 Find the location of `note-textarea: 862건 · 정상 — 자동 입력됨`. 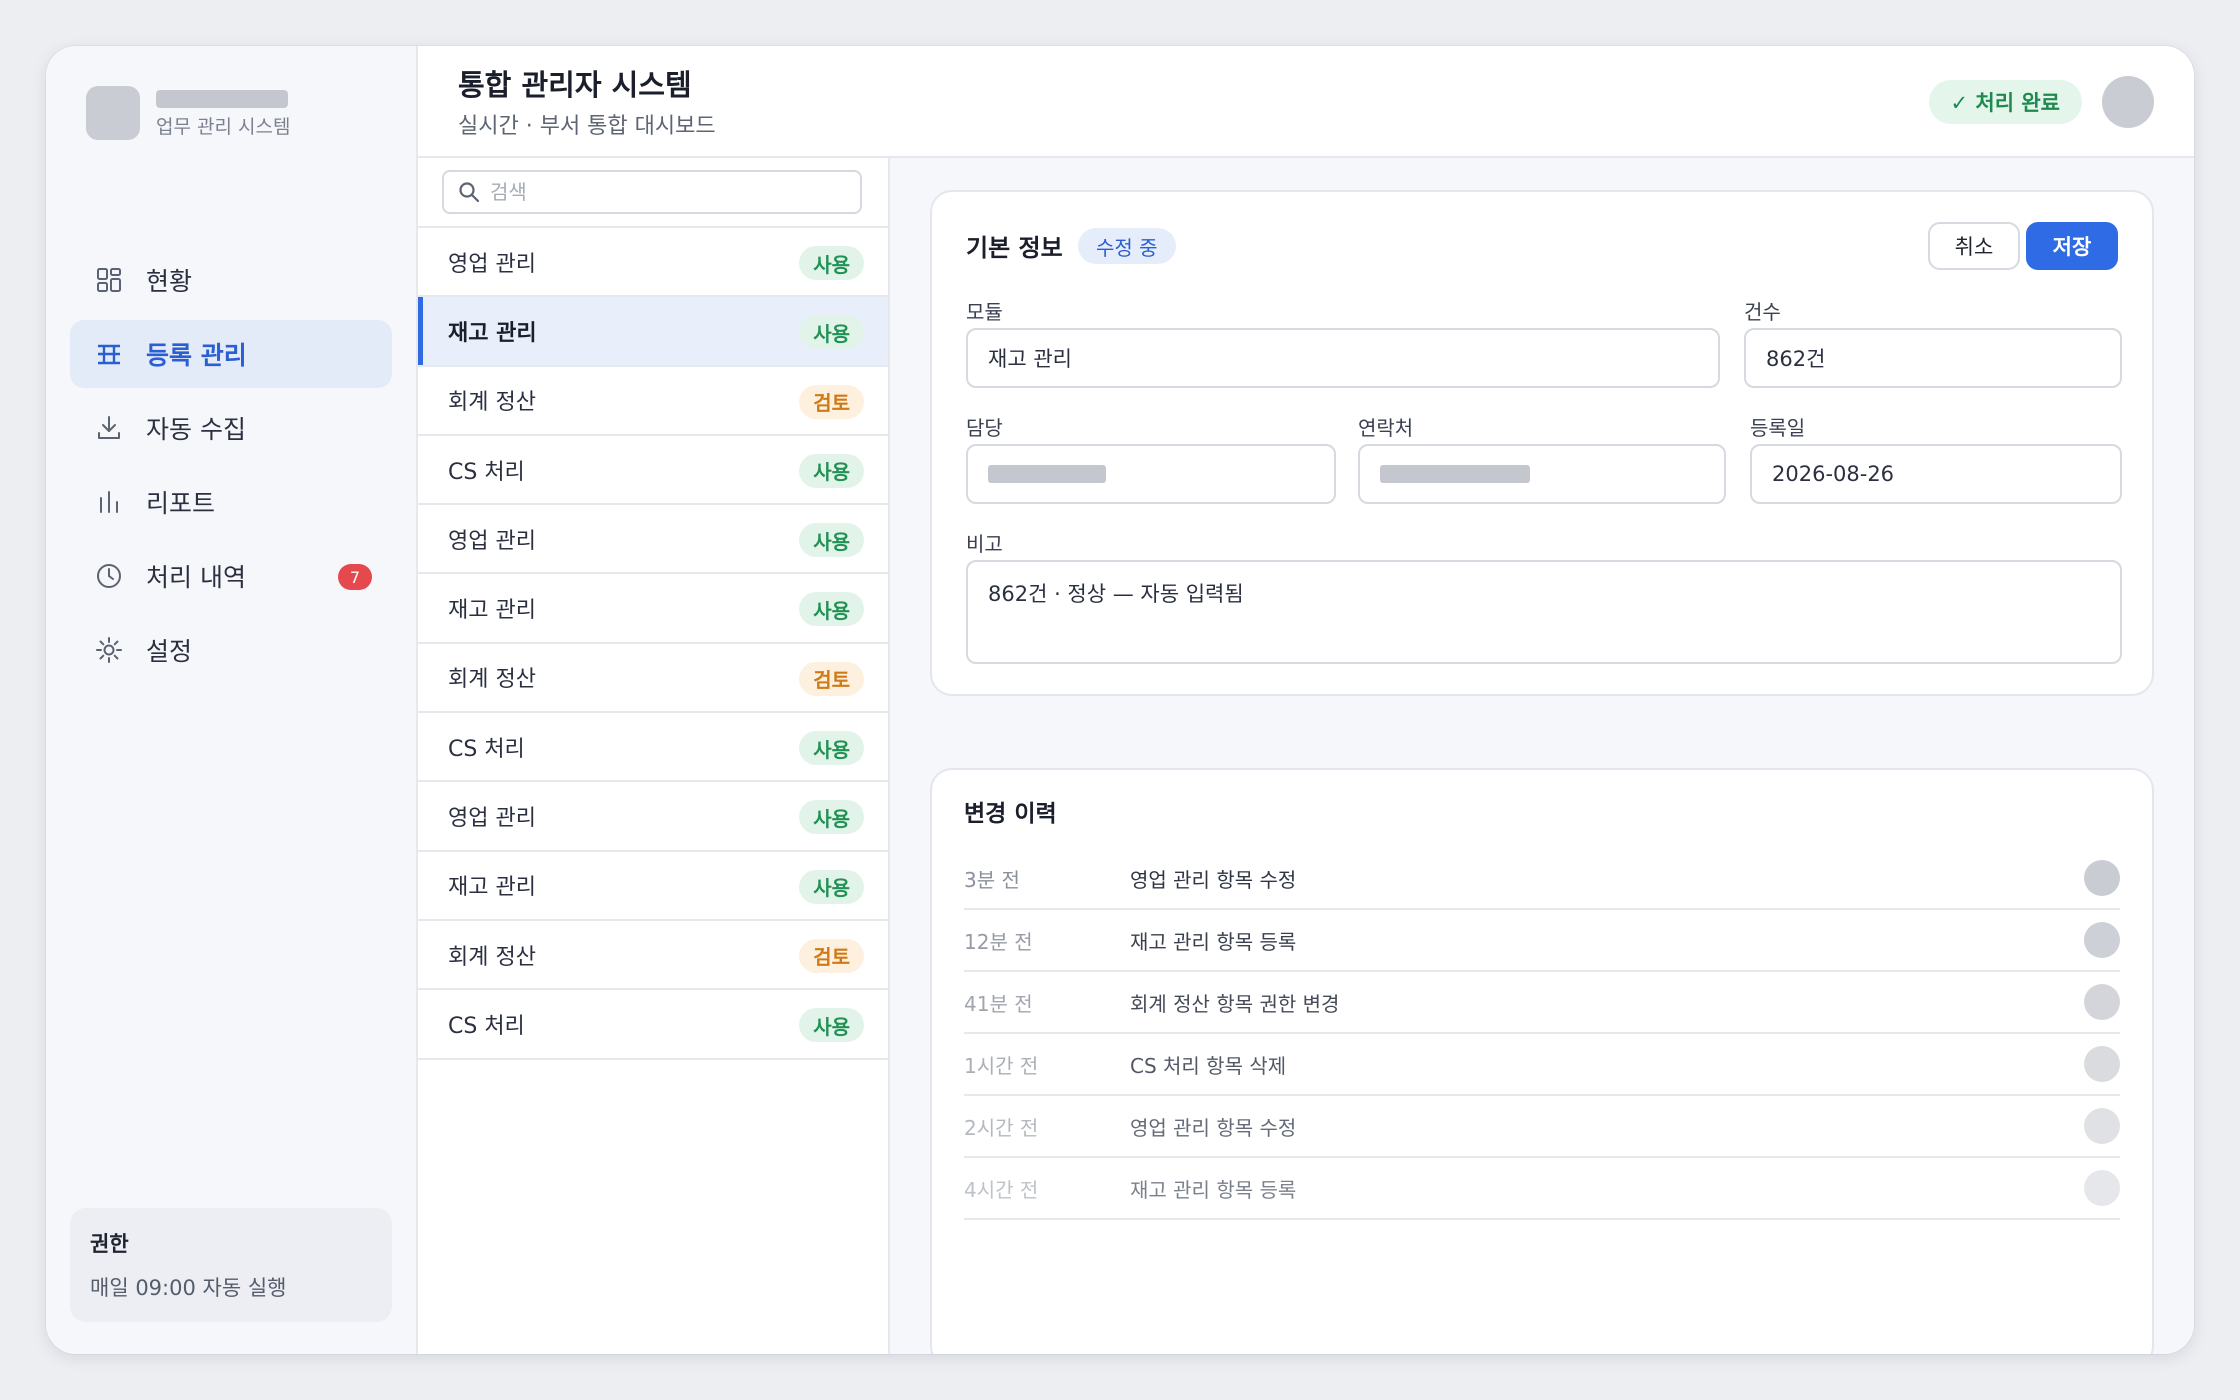

note-textarea: 862건 · 정상 — 자동 입력됨 is located at coordinates (1116, 593).